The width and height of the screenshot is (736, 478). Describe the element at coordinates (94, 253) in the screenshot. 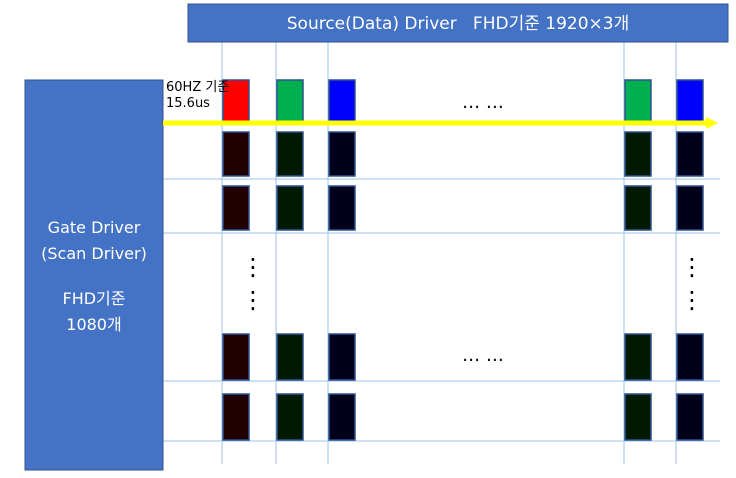

I see `gate-driver-line-2: (Scan Driver)` at that location.